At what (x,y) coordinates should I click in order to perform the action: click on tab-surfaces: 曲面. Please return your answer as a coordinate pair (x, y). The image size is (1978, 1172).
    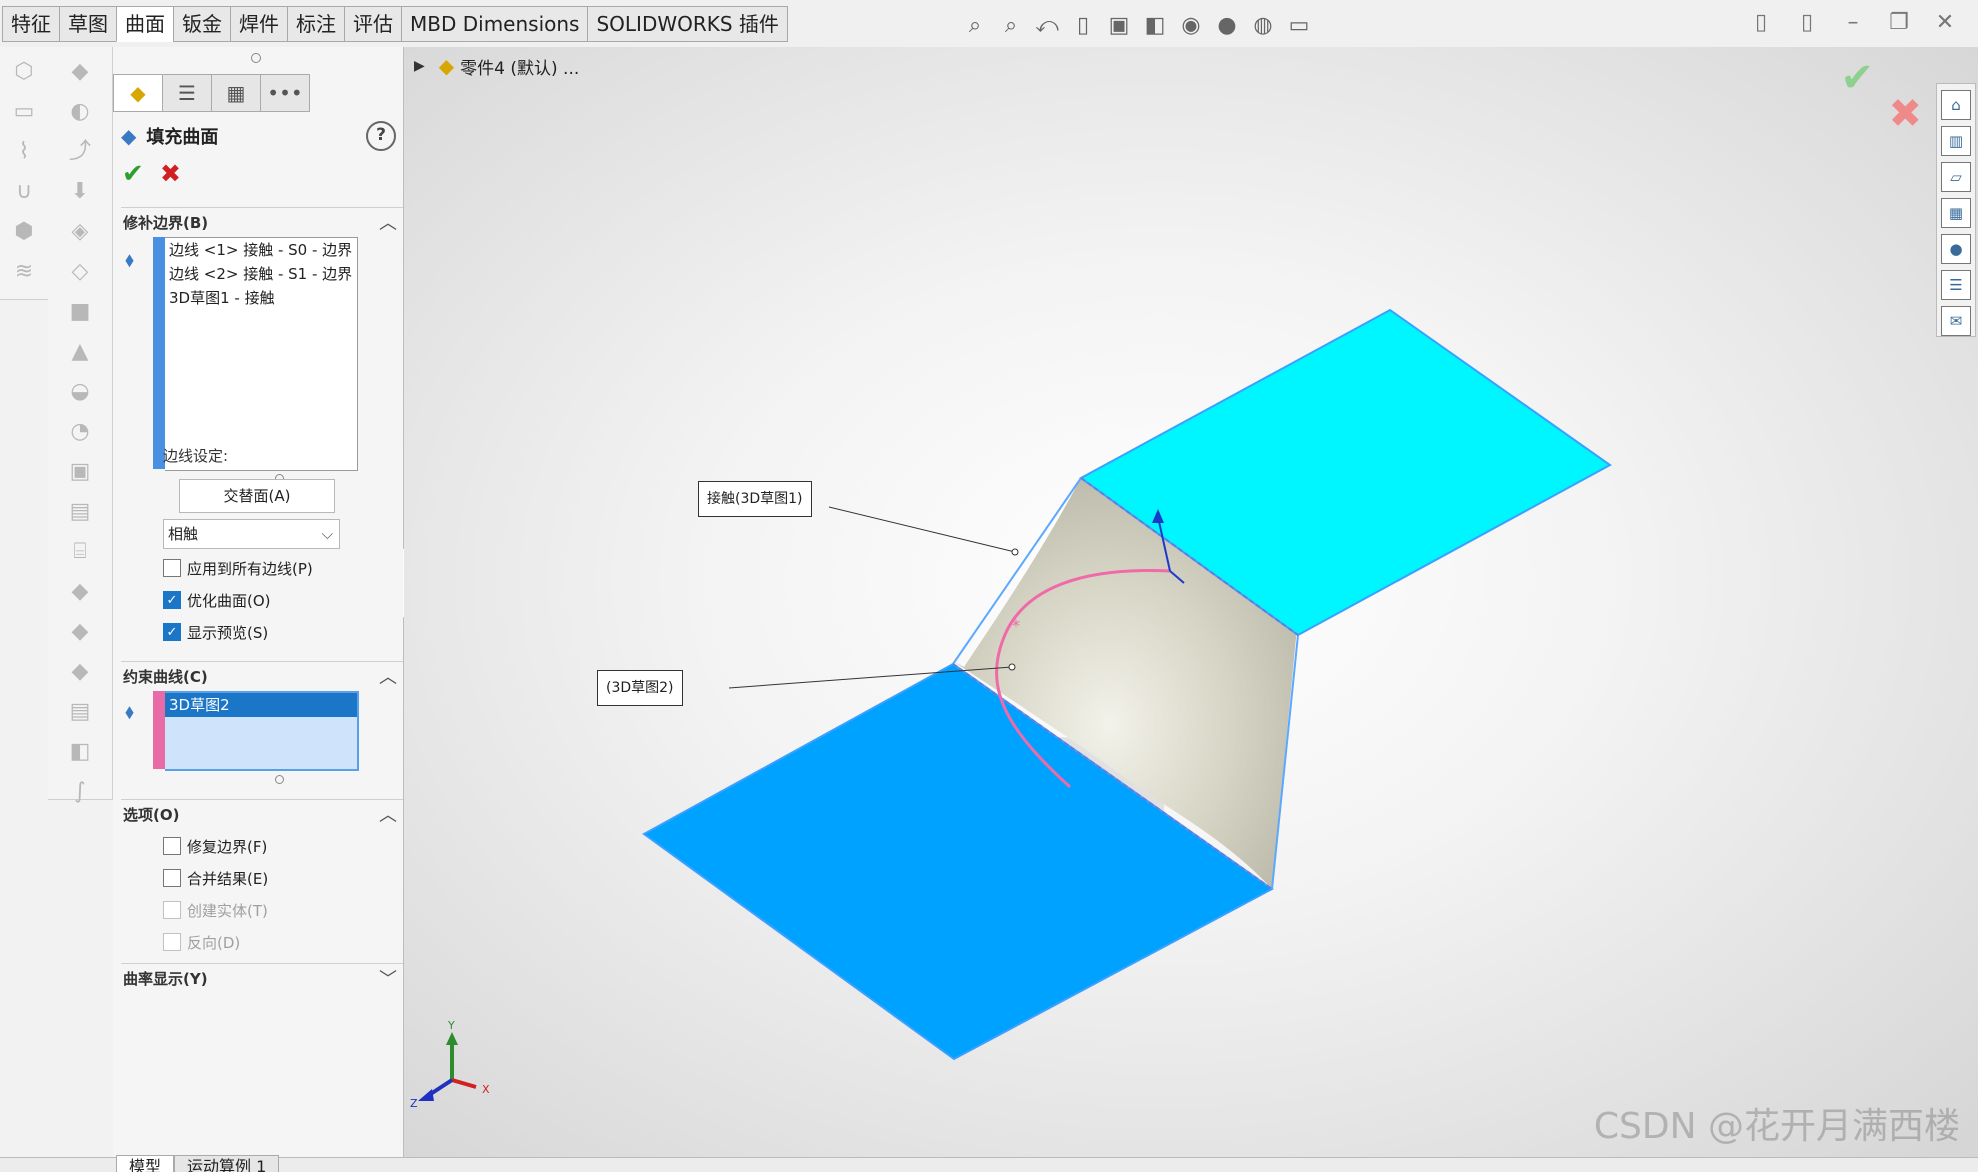
    Looking at the image, I should click on (144, 24).